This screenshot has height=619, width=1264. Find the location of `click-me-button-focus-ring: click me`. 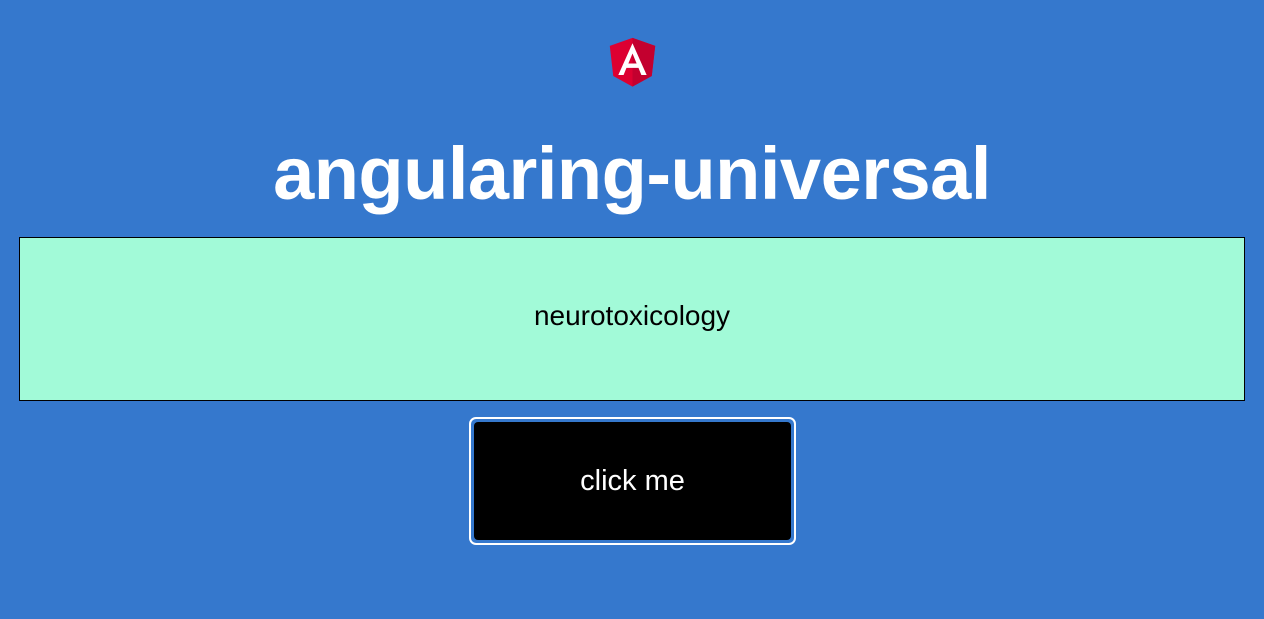

click-me-button-focus-ring: click me is located at coordinates (632, 481).